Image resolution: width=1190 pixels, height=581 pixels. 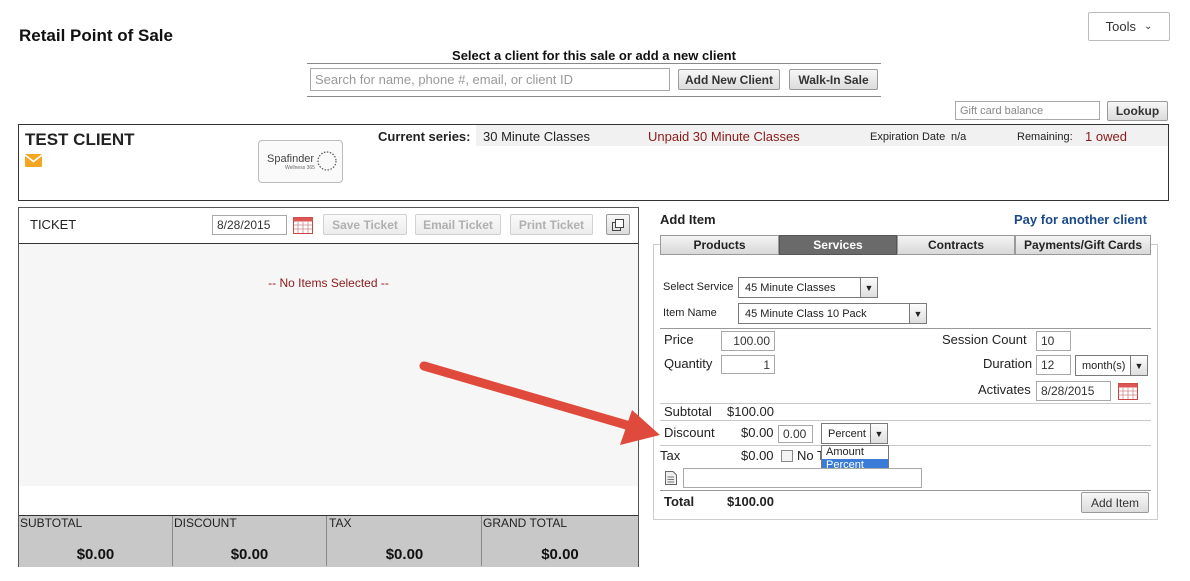 What do you see at coordinates (53, 224) in the screenshot?
I see `ticket-title: TICKET` at bounding box center [53, 224].